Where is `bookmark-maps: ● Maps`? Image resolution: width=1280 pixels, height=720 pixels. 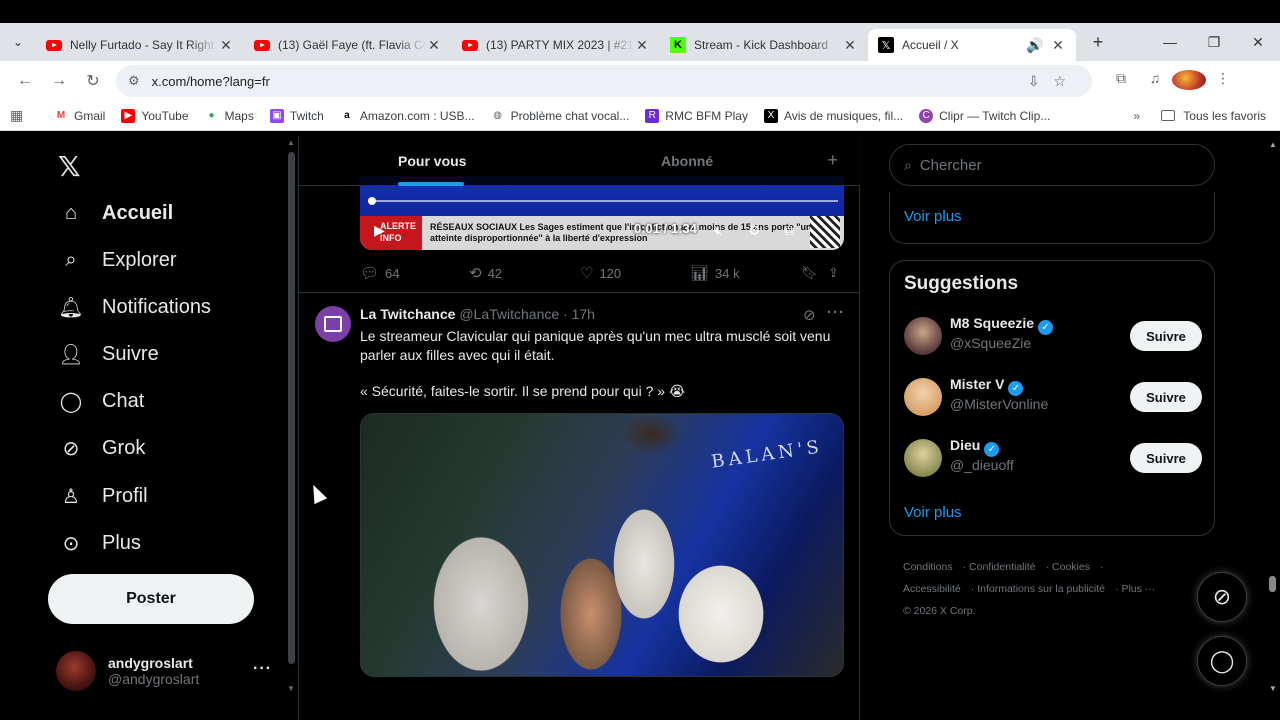
bookmark-maps: ● Maps is located at coordinates (229, 116).